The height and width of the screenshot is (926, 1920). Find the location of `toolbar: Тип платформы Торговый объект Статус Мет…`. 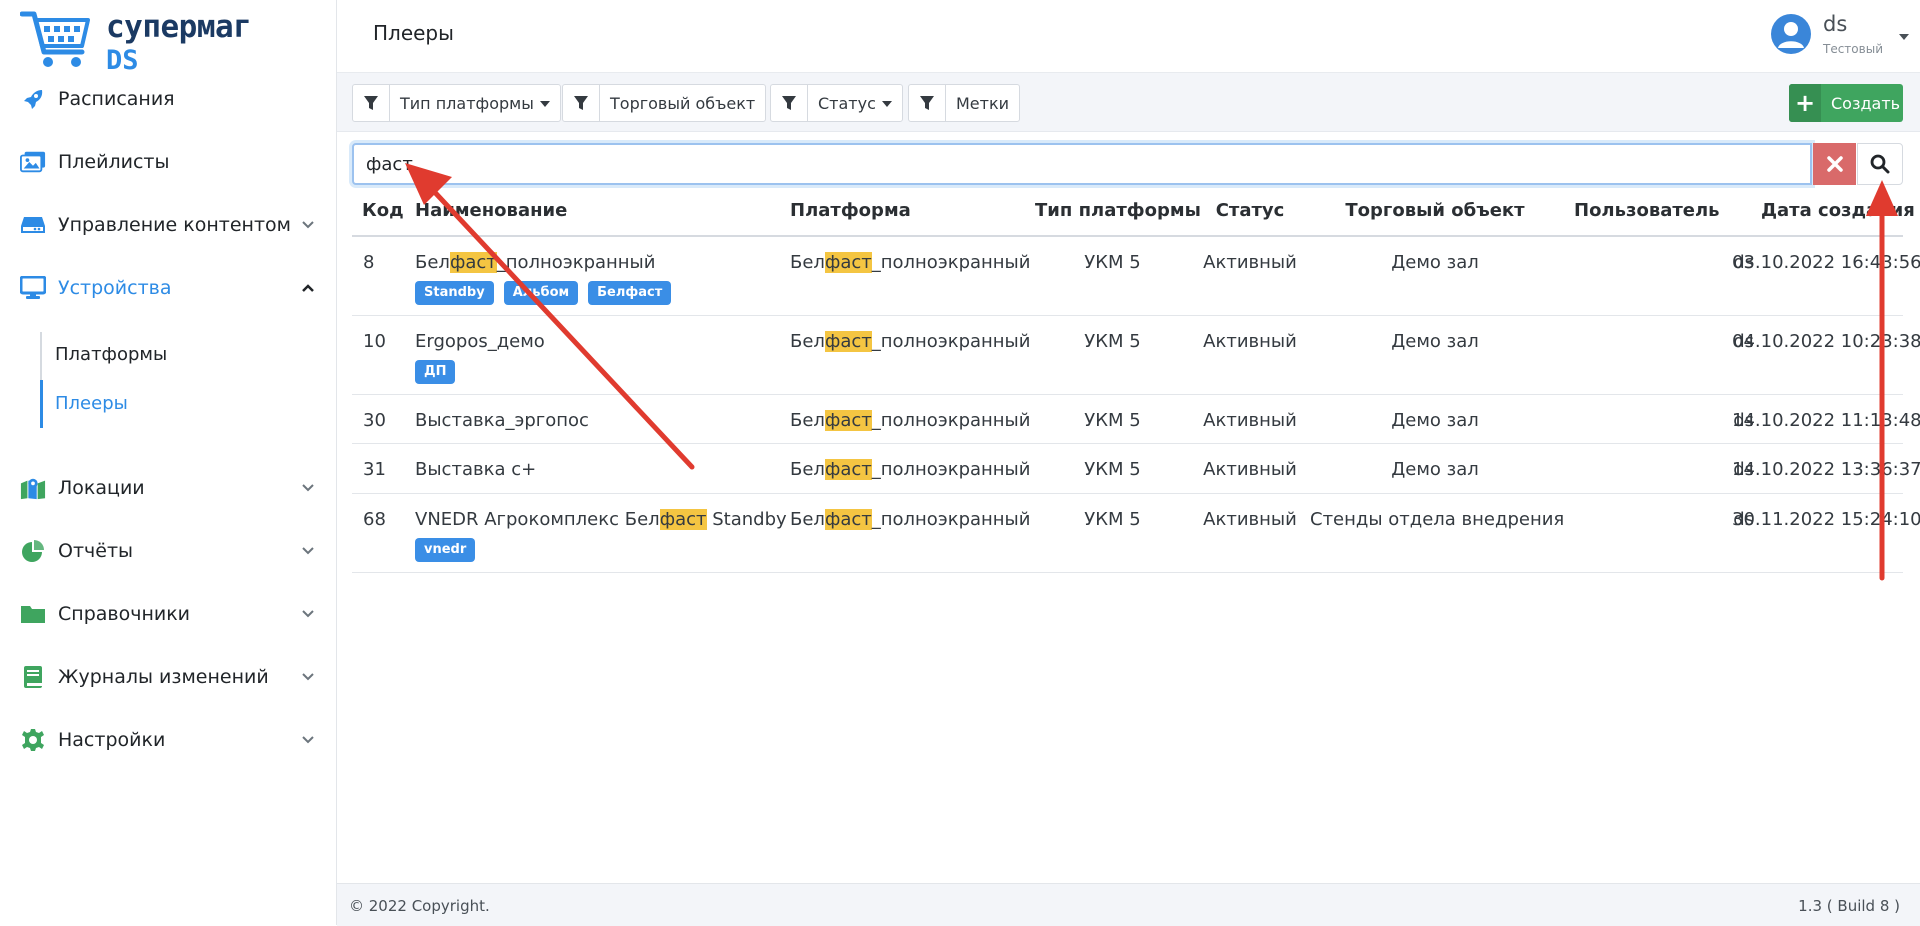

toolbar: Тип платформы Торговый объект Статус Мет… is located at coordinates (1128, 102).